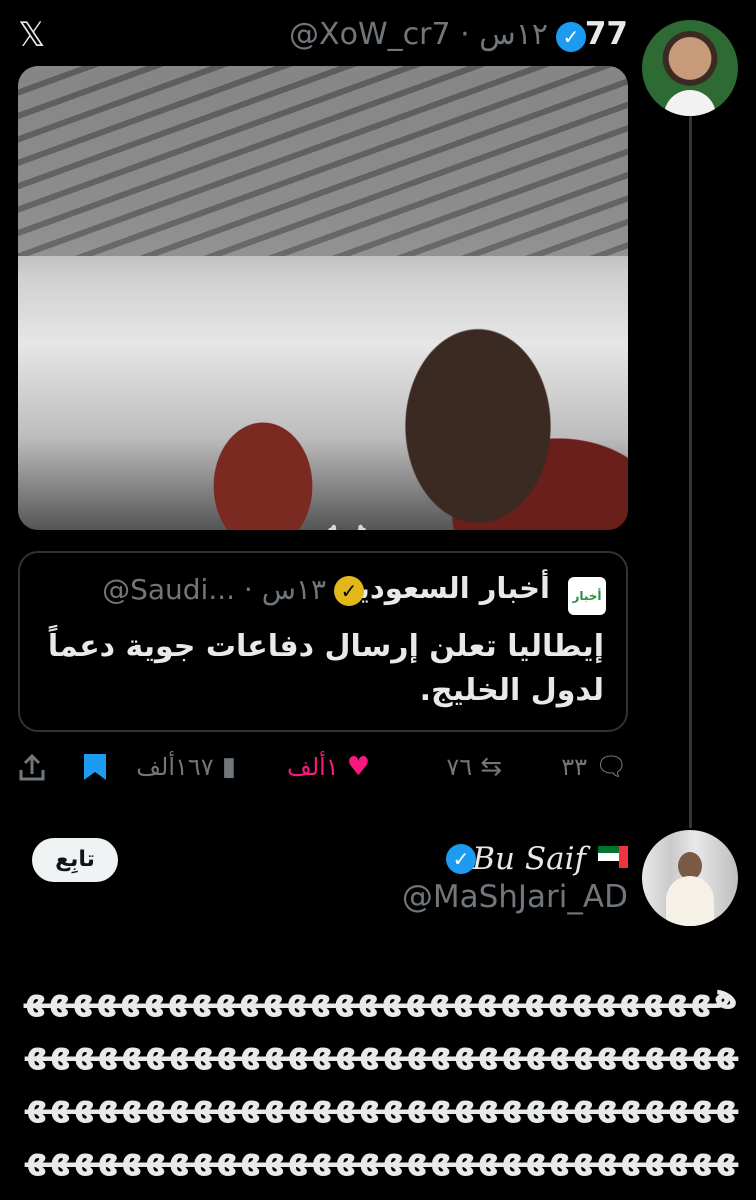 The height and width of the screenshot is (1200, 756). Describe the element at coordinates (690, 68) in the screenshot. I see `avatar` at that location.